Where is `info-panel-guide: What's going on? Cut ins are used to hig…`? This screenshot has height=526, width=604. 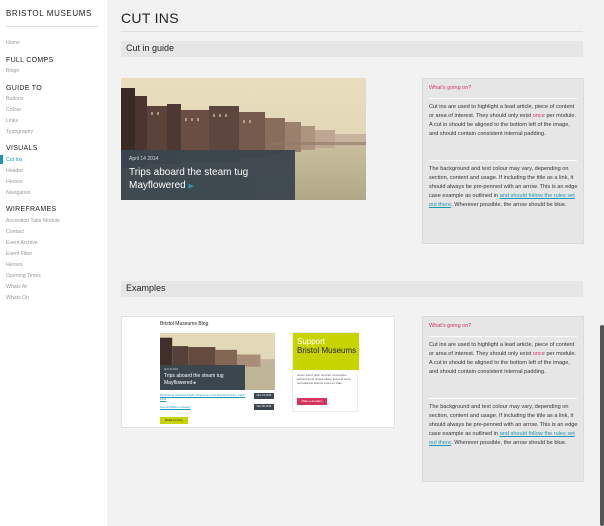 info-panel-guide: What's going on? Cut ins are used to hig… is located at coordinates (503, 161).